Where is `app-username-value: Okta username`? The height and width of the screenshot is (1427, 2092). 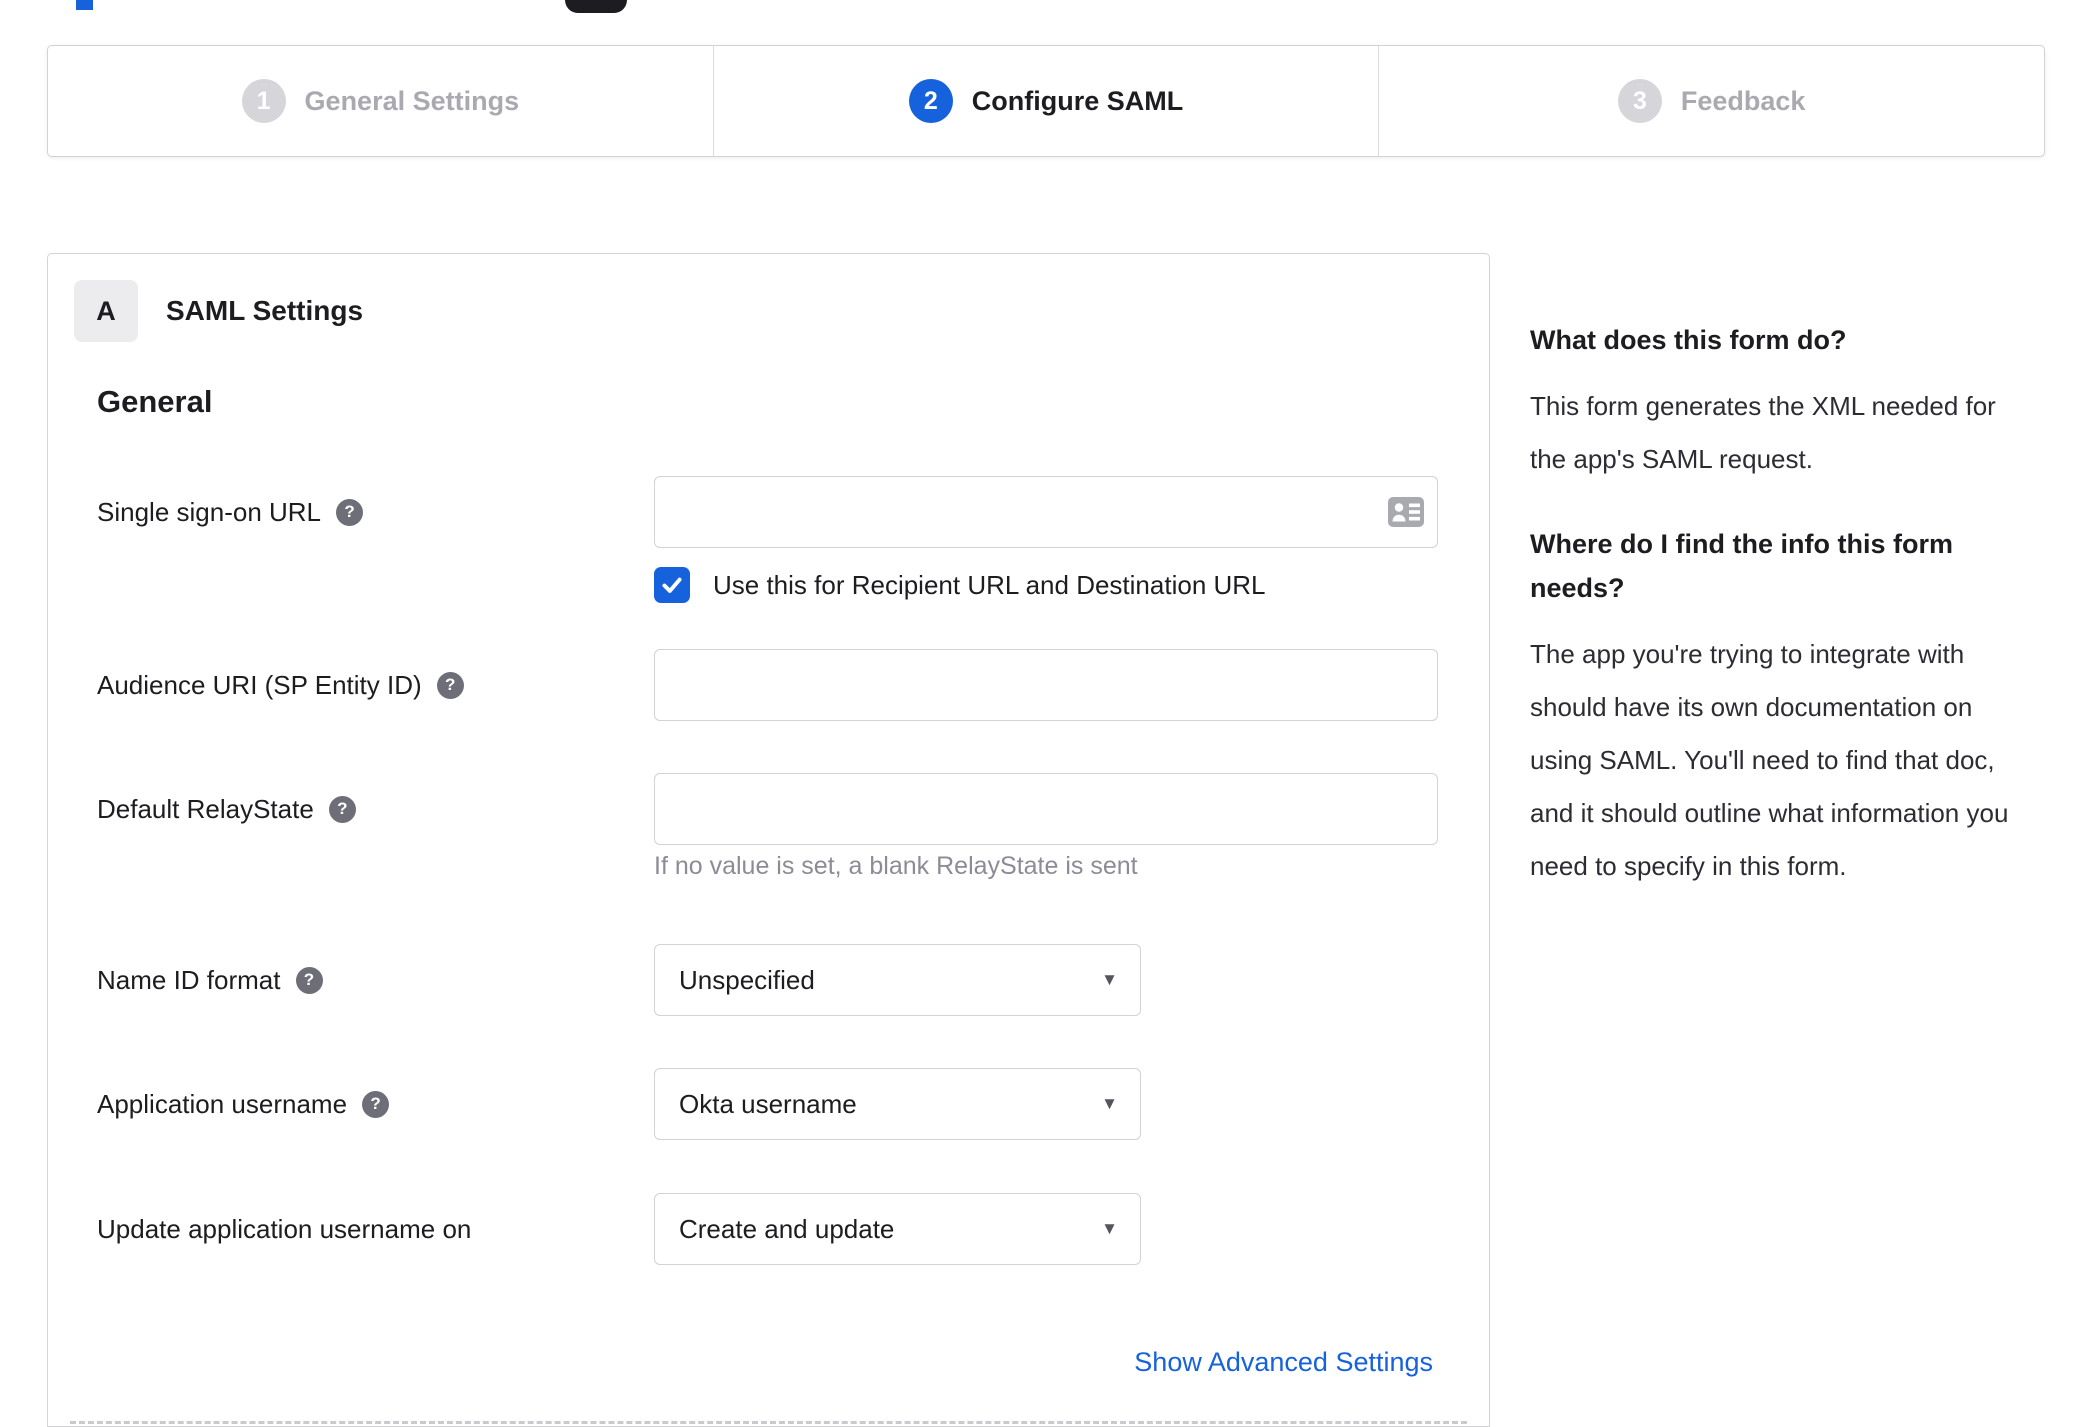
app-username-value: Okta username is located at coordinates (768, 1103).